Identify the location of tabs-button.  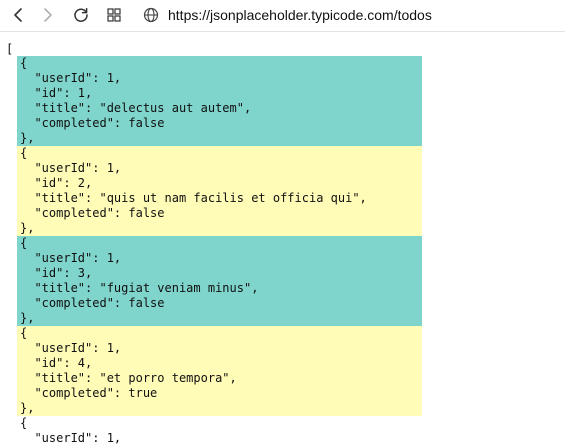
(114, 15).